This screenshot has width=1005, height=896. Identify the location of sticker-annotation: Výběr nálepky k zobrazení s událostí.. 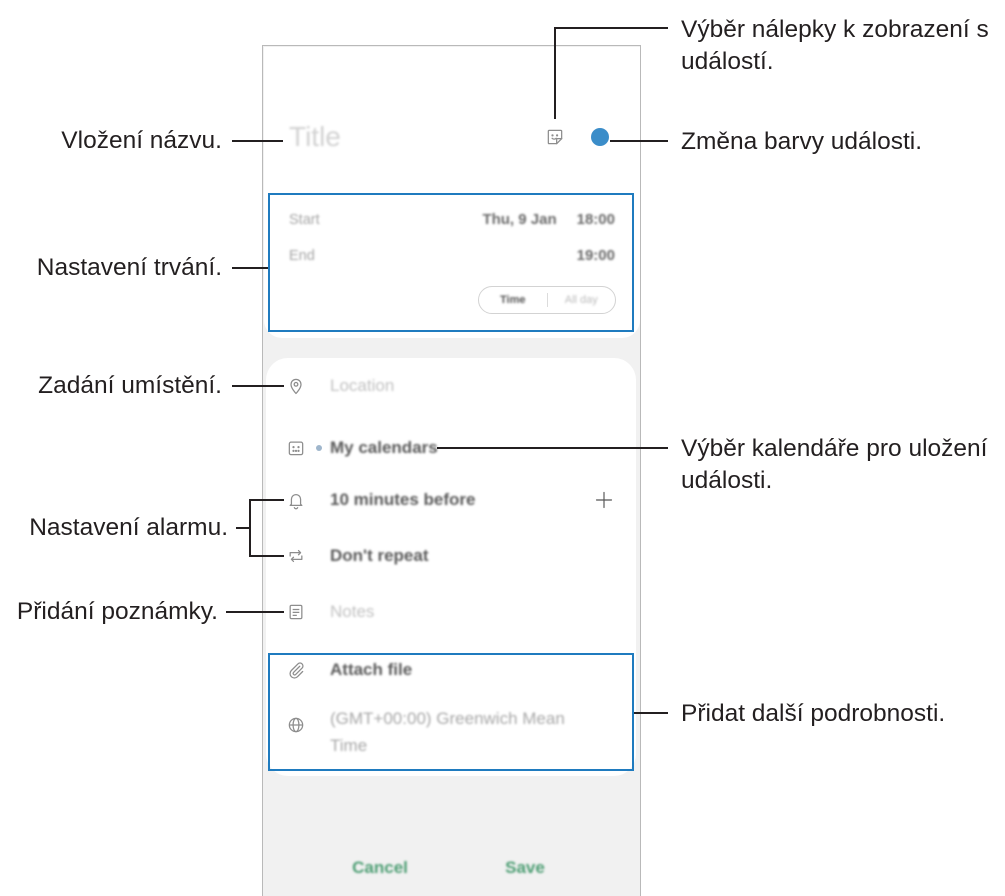
(835, 46).